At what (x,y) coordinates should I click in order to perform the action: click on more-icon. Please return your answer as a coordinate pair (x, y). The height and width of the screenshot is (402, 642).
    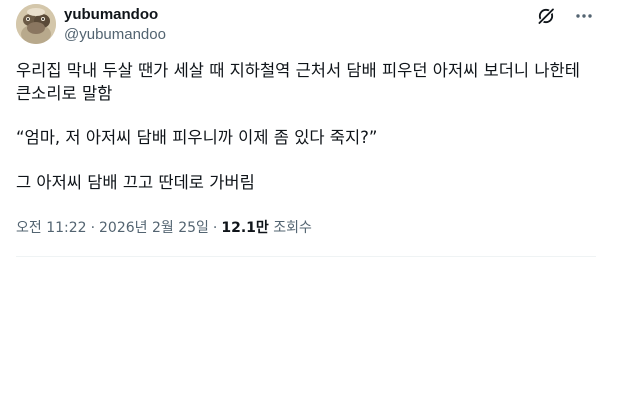
    Looking at the image, I should click on (584, 16).